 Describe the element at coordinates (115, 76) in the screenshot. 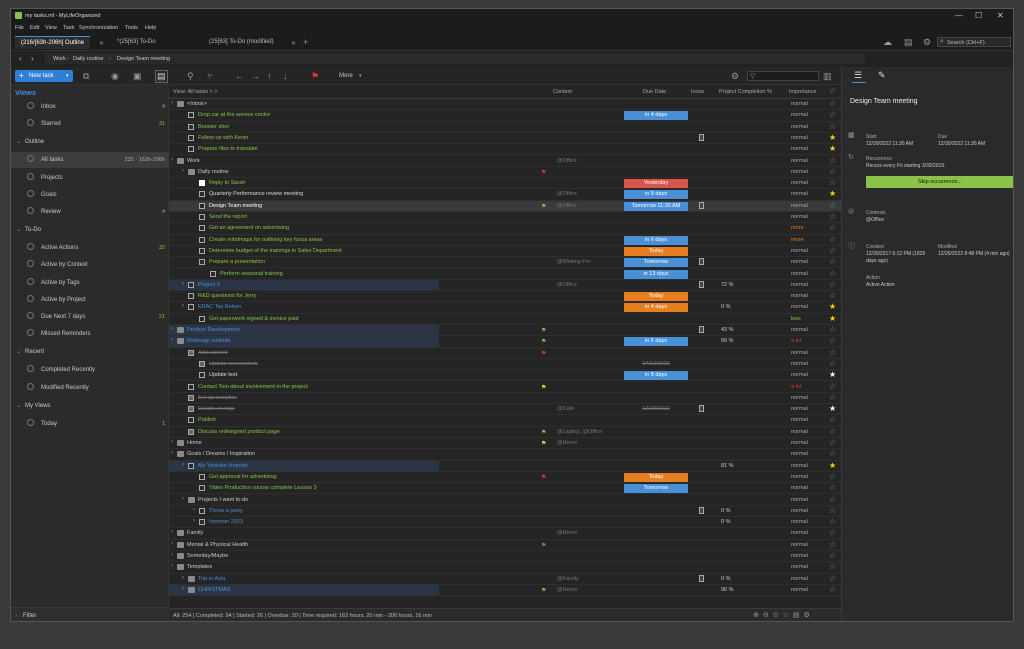

I see `eye-icon: ◉` at that location.